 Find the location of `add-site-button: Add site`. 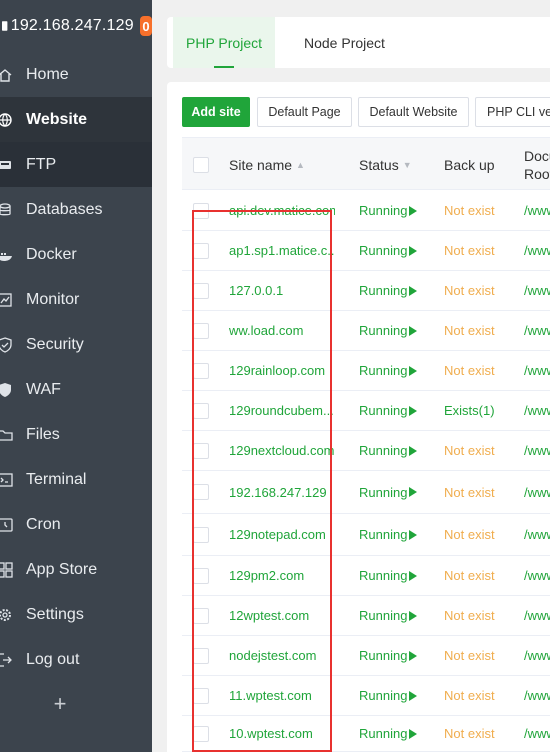

add-site-button: Add site is located at coordinates (216, 112).